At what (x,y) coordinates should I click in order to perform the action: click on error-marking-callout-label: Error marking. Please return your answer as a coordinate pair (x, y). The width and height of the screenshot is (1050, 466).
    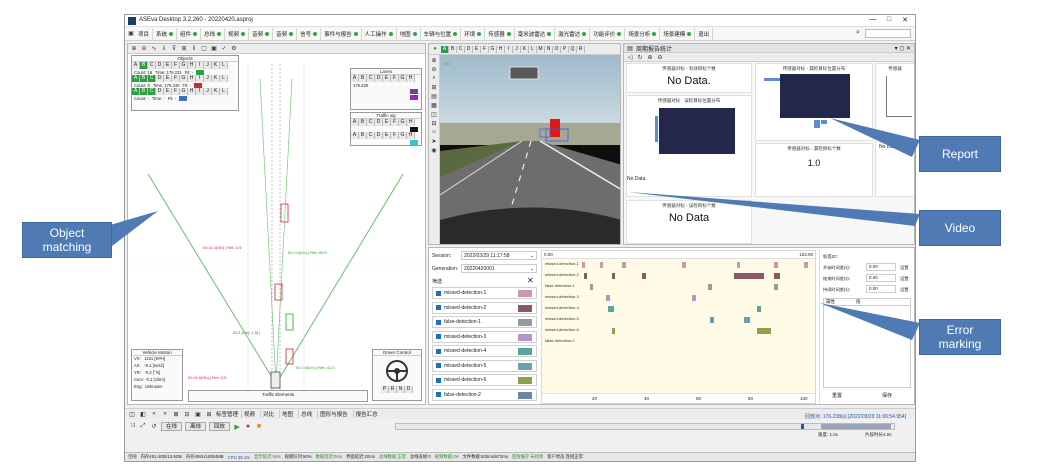
    Looking at the image, I should click on (960, 337).